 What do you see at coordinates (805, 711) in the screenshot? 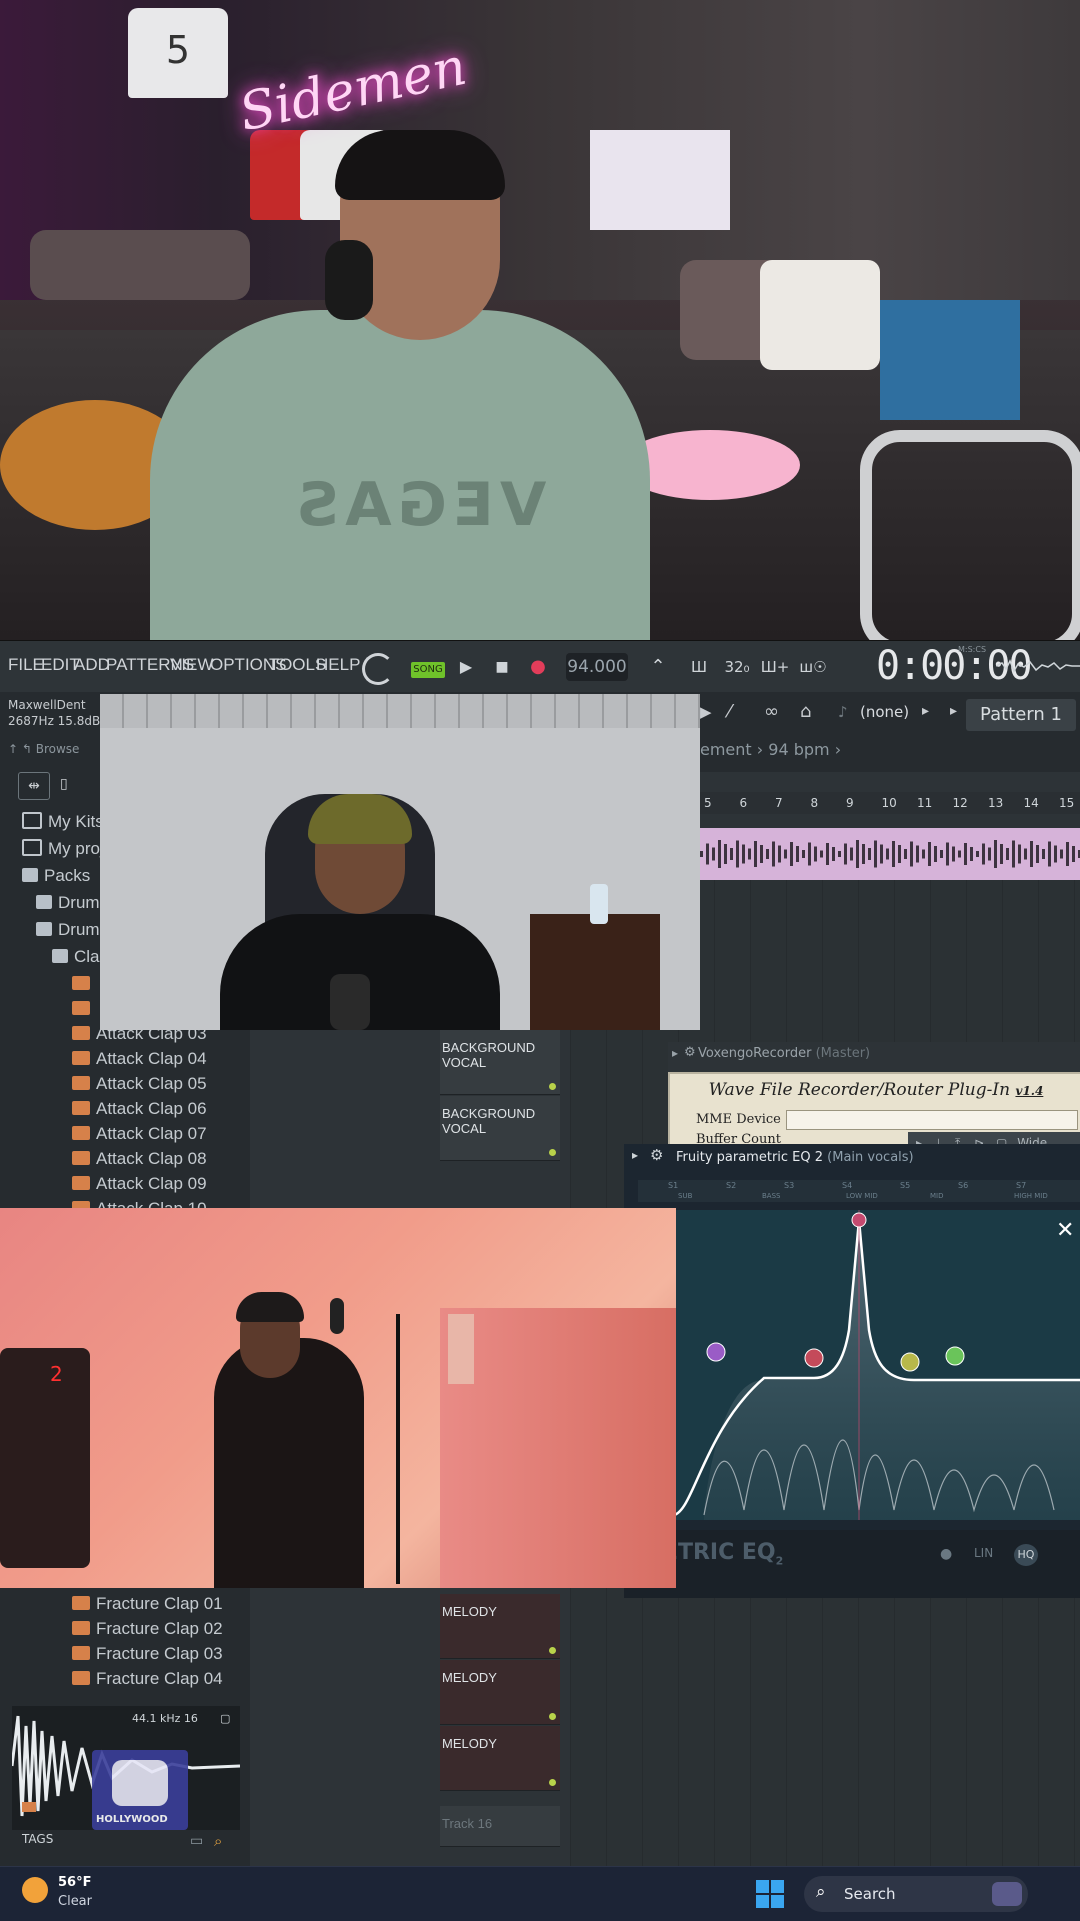
I see `hat-icon: ⌂` at bounding box center [805, 711].